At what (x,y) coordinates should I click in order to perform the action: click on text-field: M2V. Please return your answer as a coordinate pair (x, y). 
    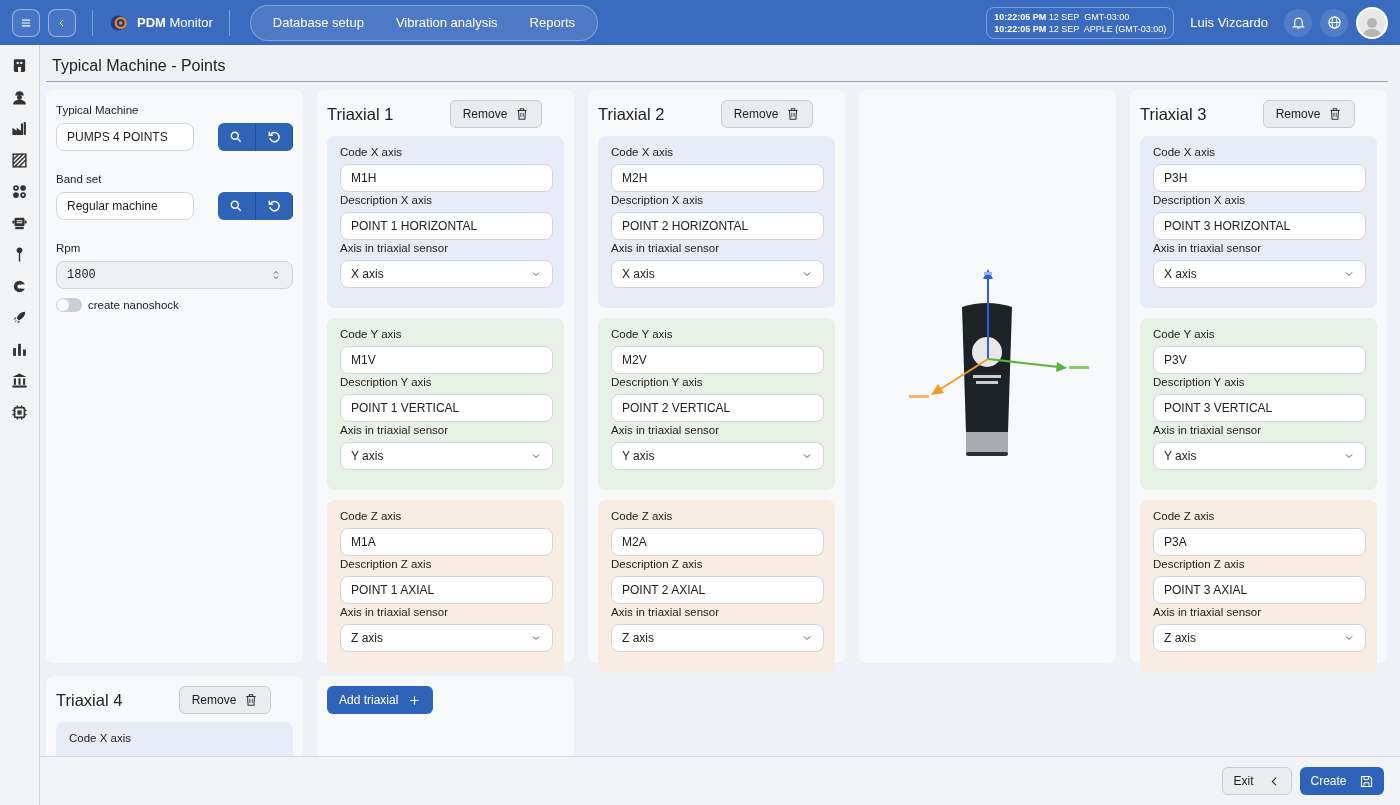
    Looking at the image, I should click on (717, 360).